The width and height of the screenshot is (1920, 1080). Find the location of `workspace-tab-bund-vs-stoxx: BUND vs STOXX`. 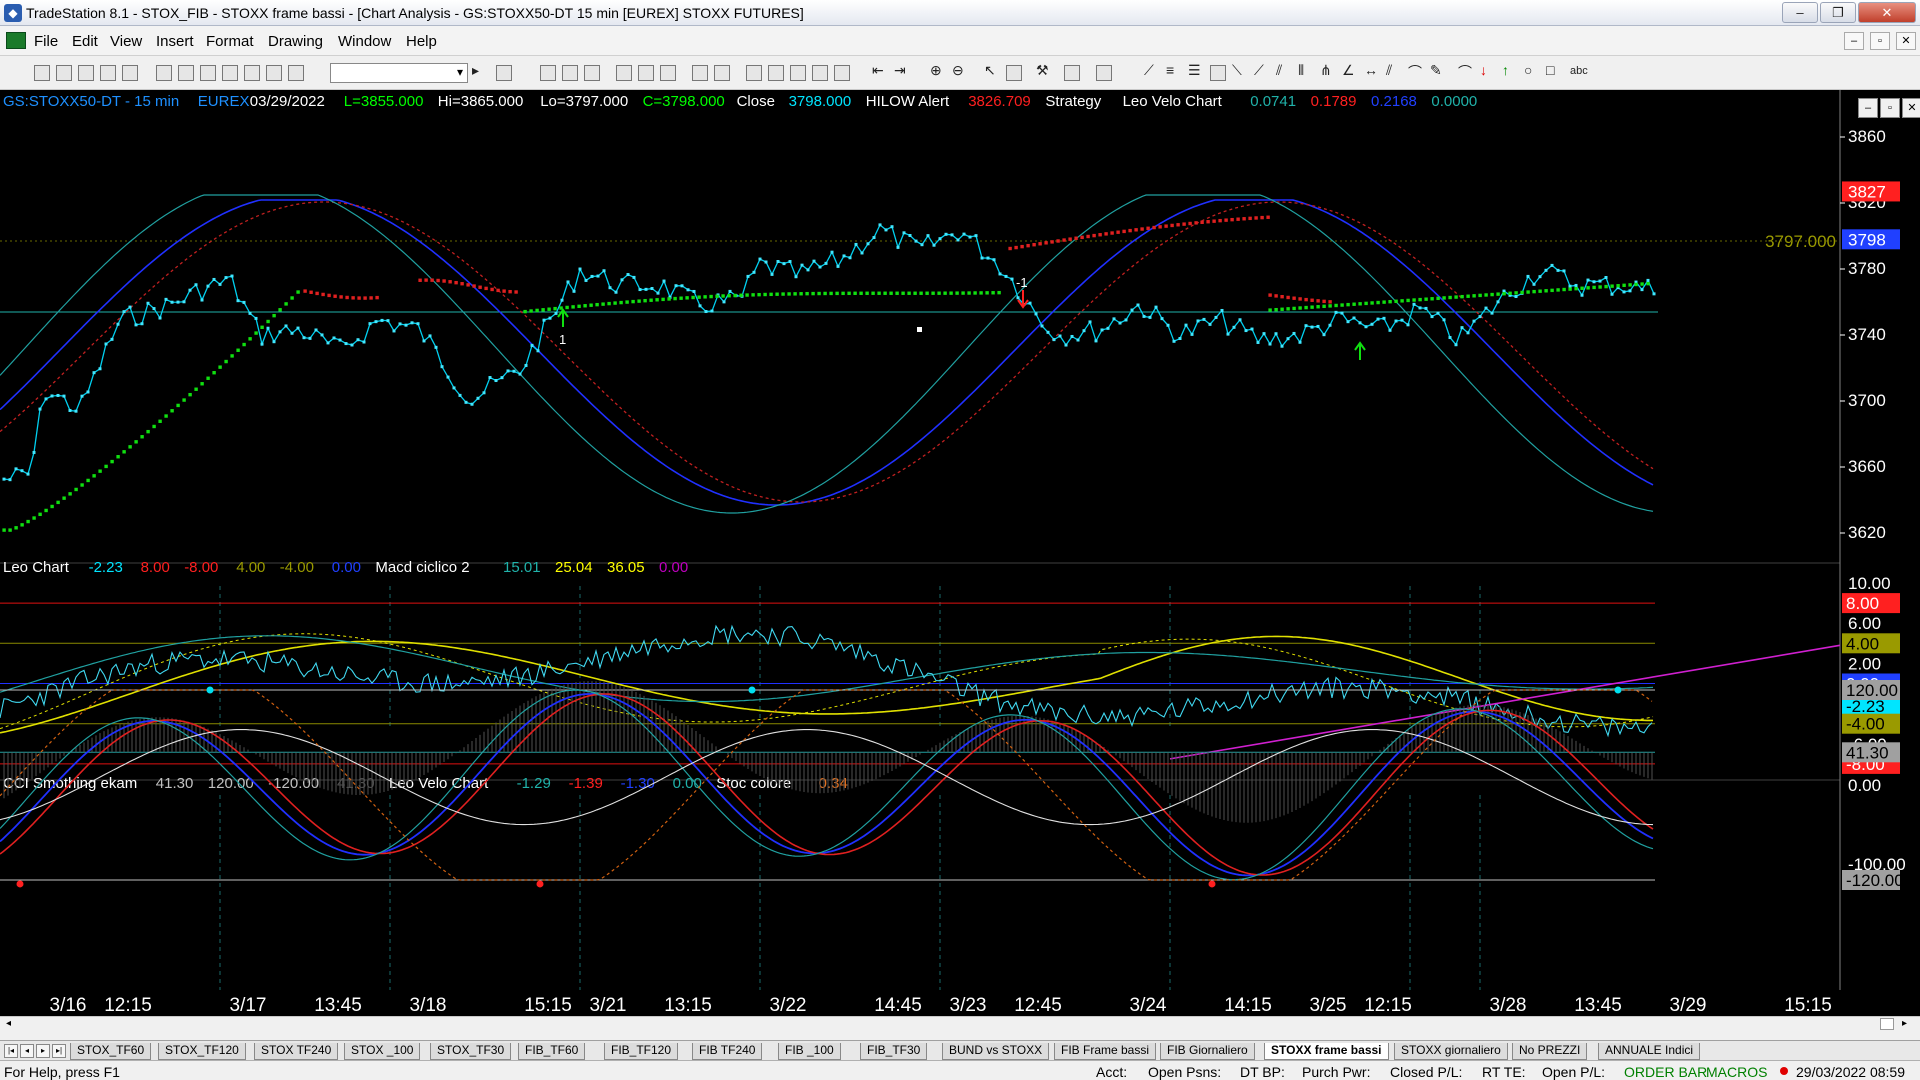

workspace-tab-bund-vs-stoxx: BUND vs STOXX is located at coordinates (996, 1051).